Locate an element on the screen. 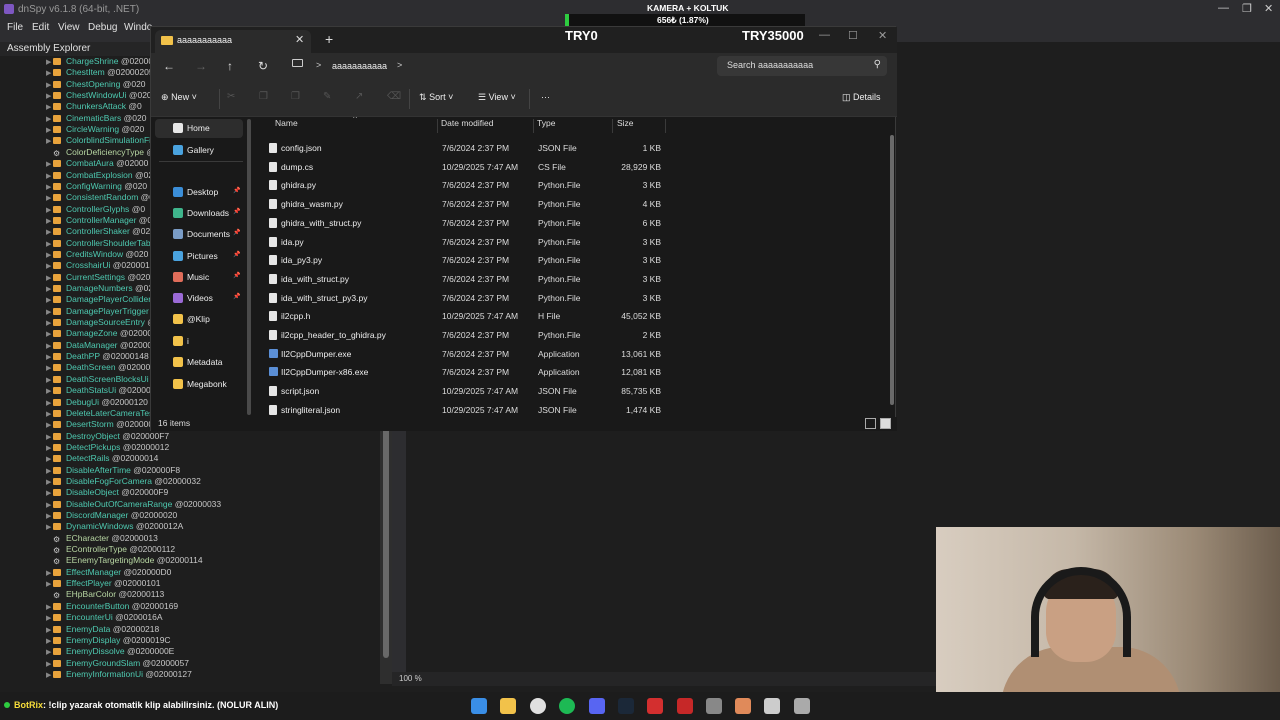  nav-item: Metadata is located at coordinates (199, 362).